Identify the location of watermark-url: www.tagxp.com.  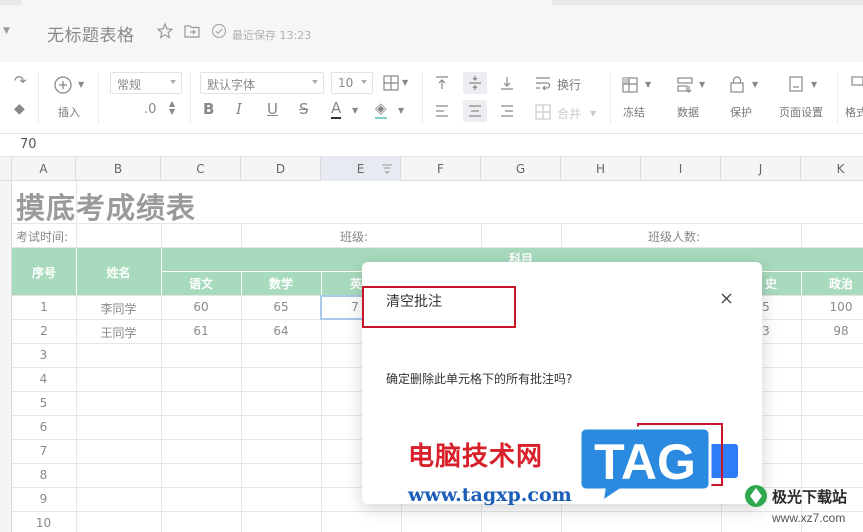
(490, 495).